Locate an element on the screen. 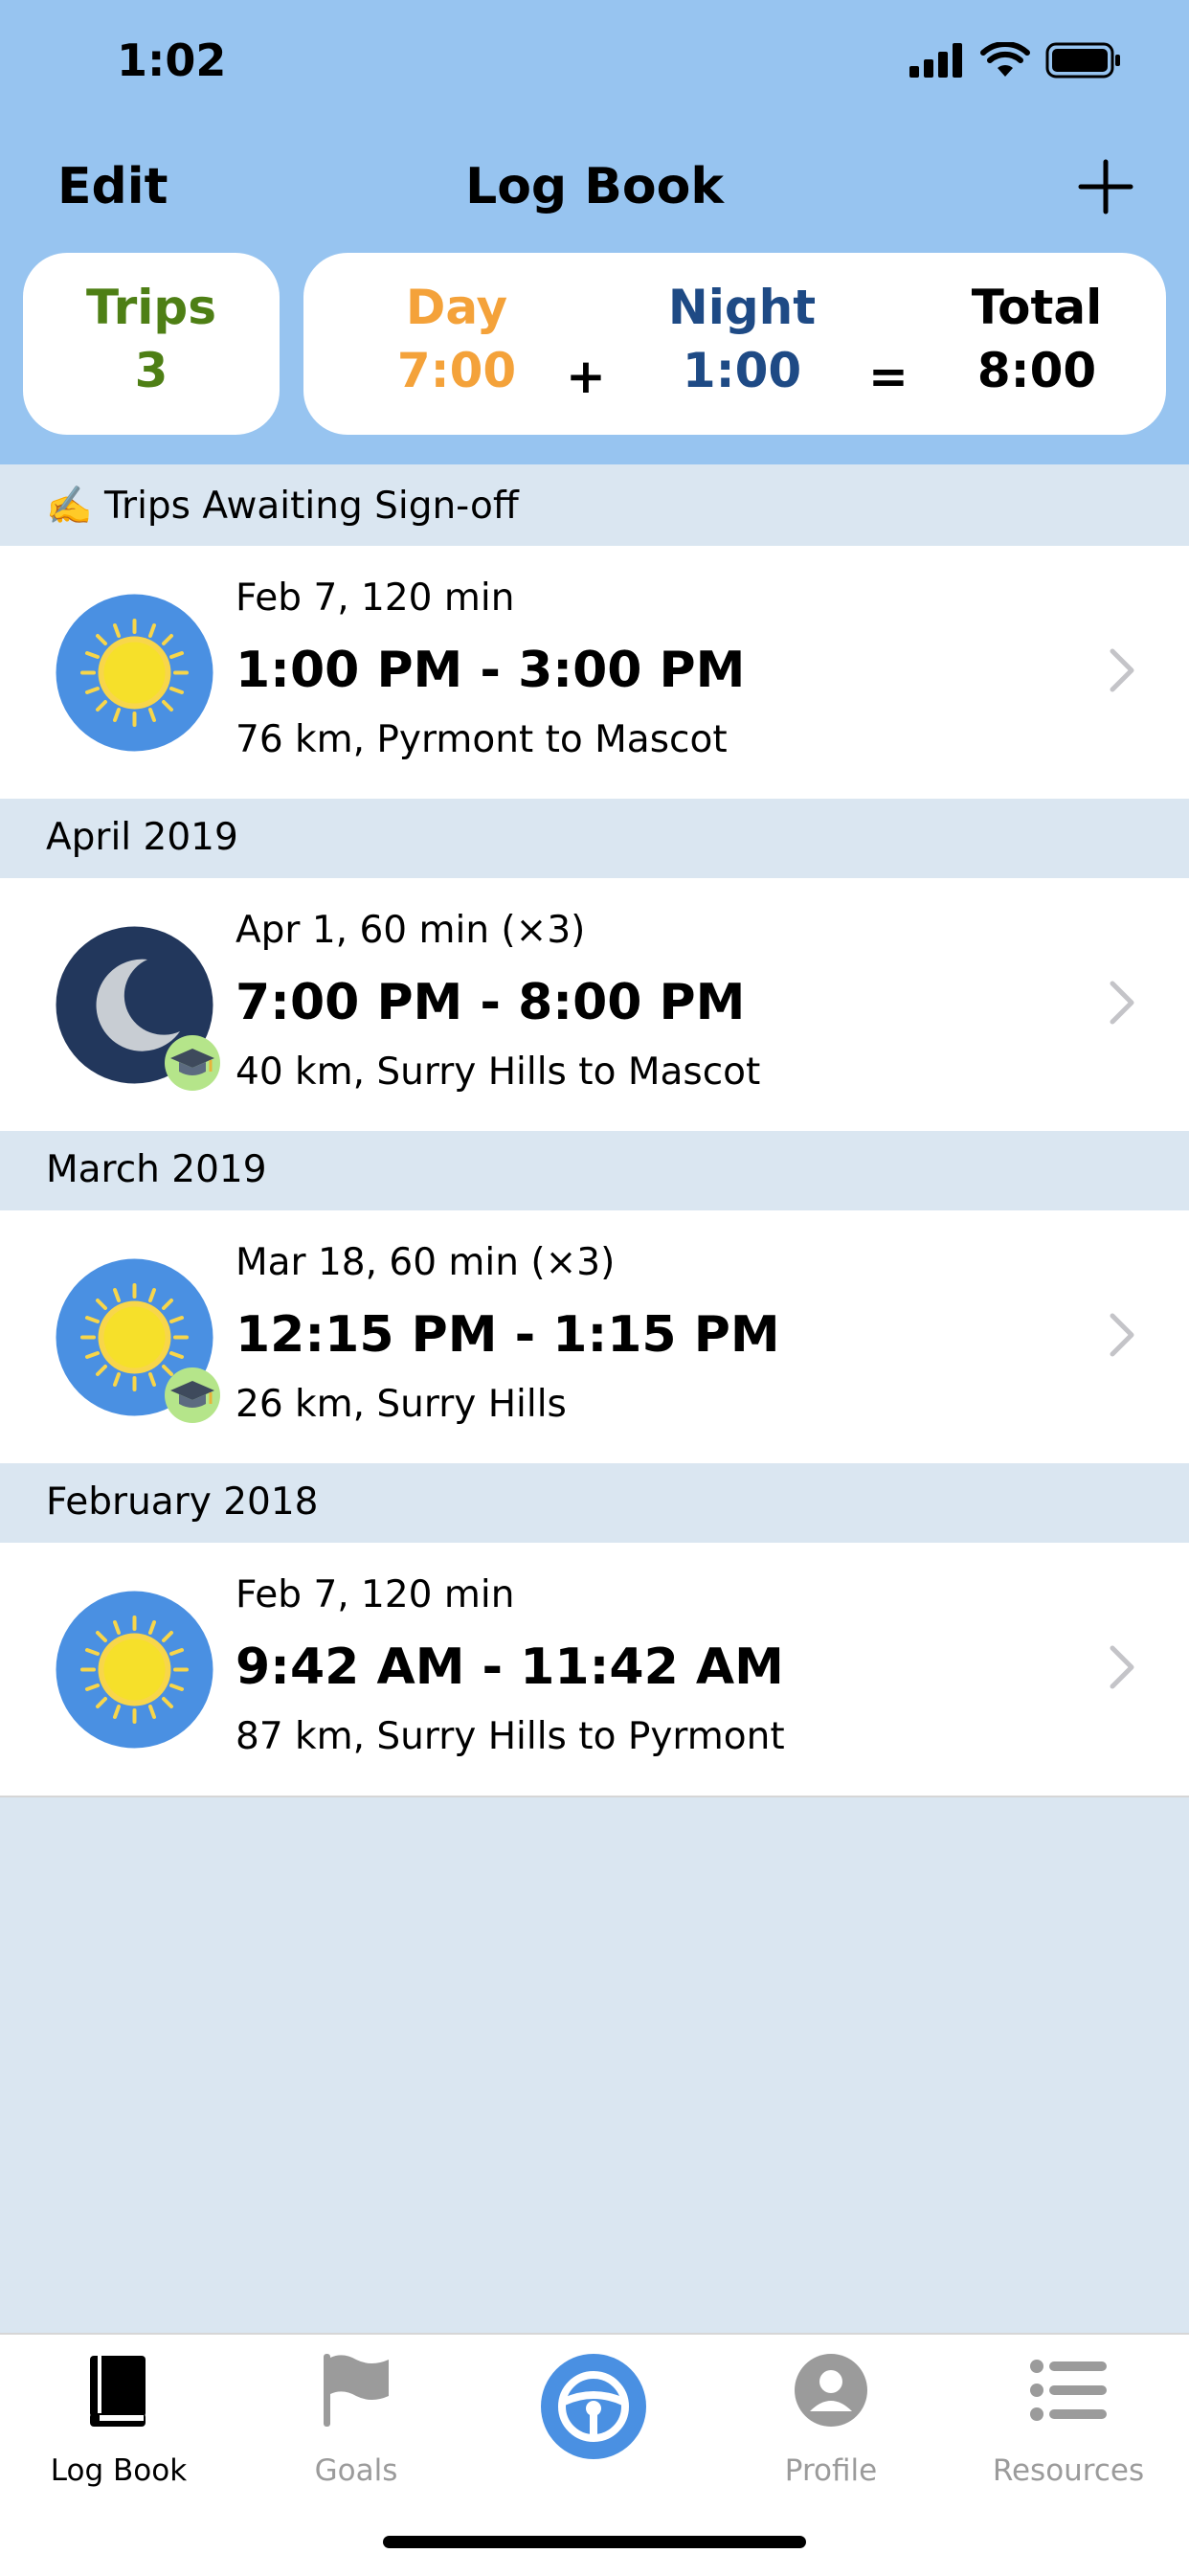 Image resolution: width=1189 pixels, height=2576 pixels. tab-profile: Profile is located at coordinates (831, 2416).